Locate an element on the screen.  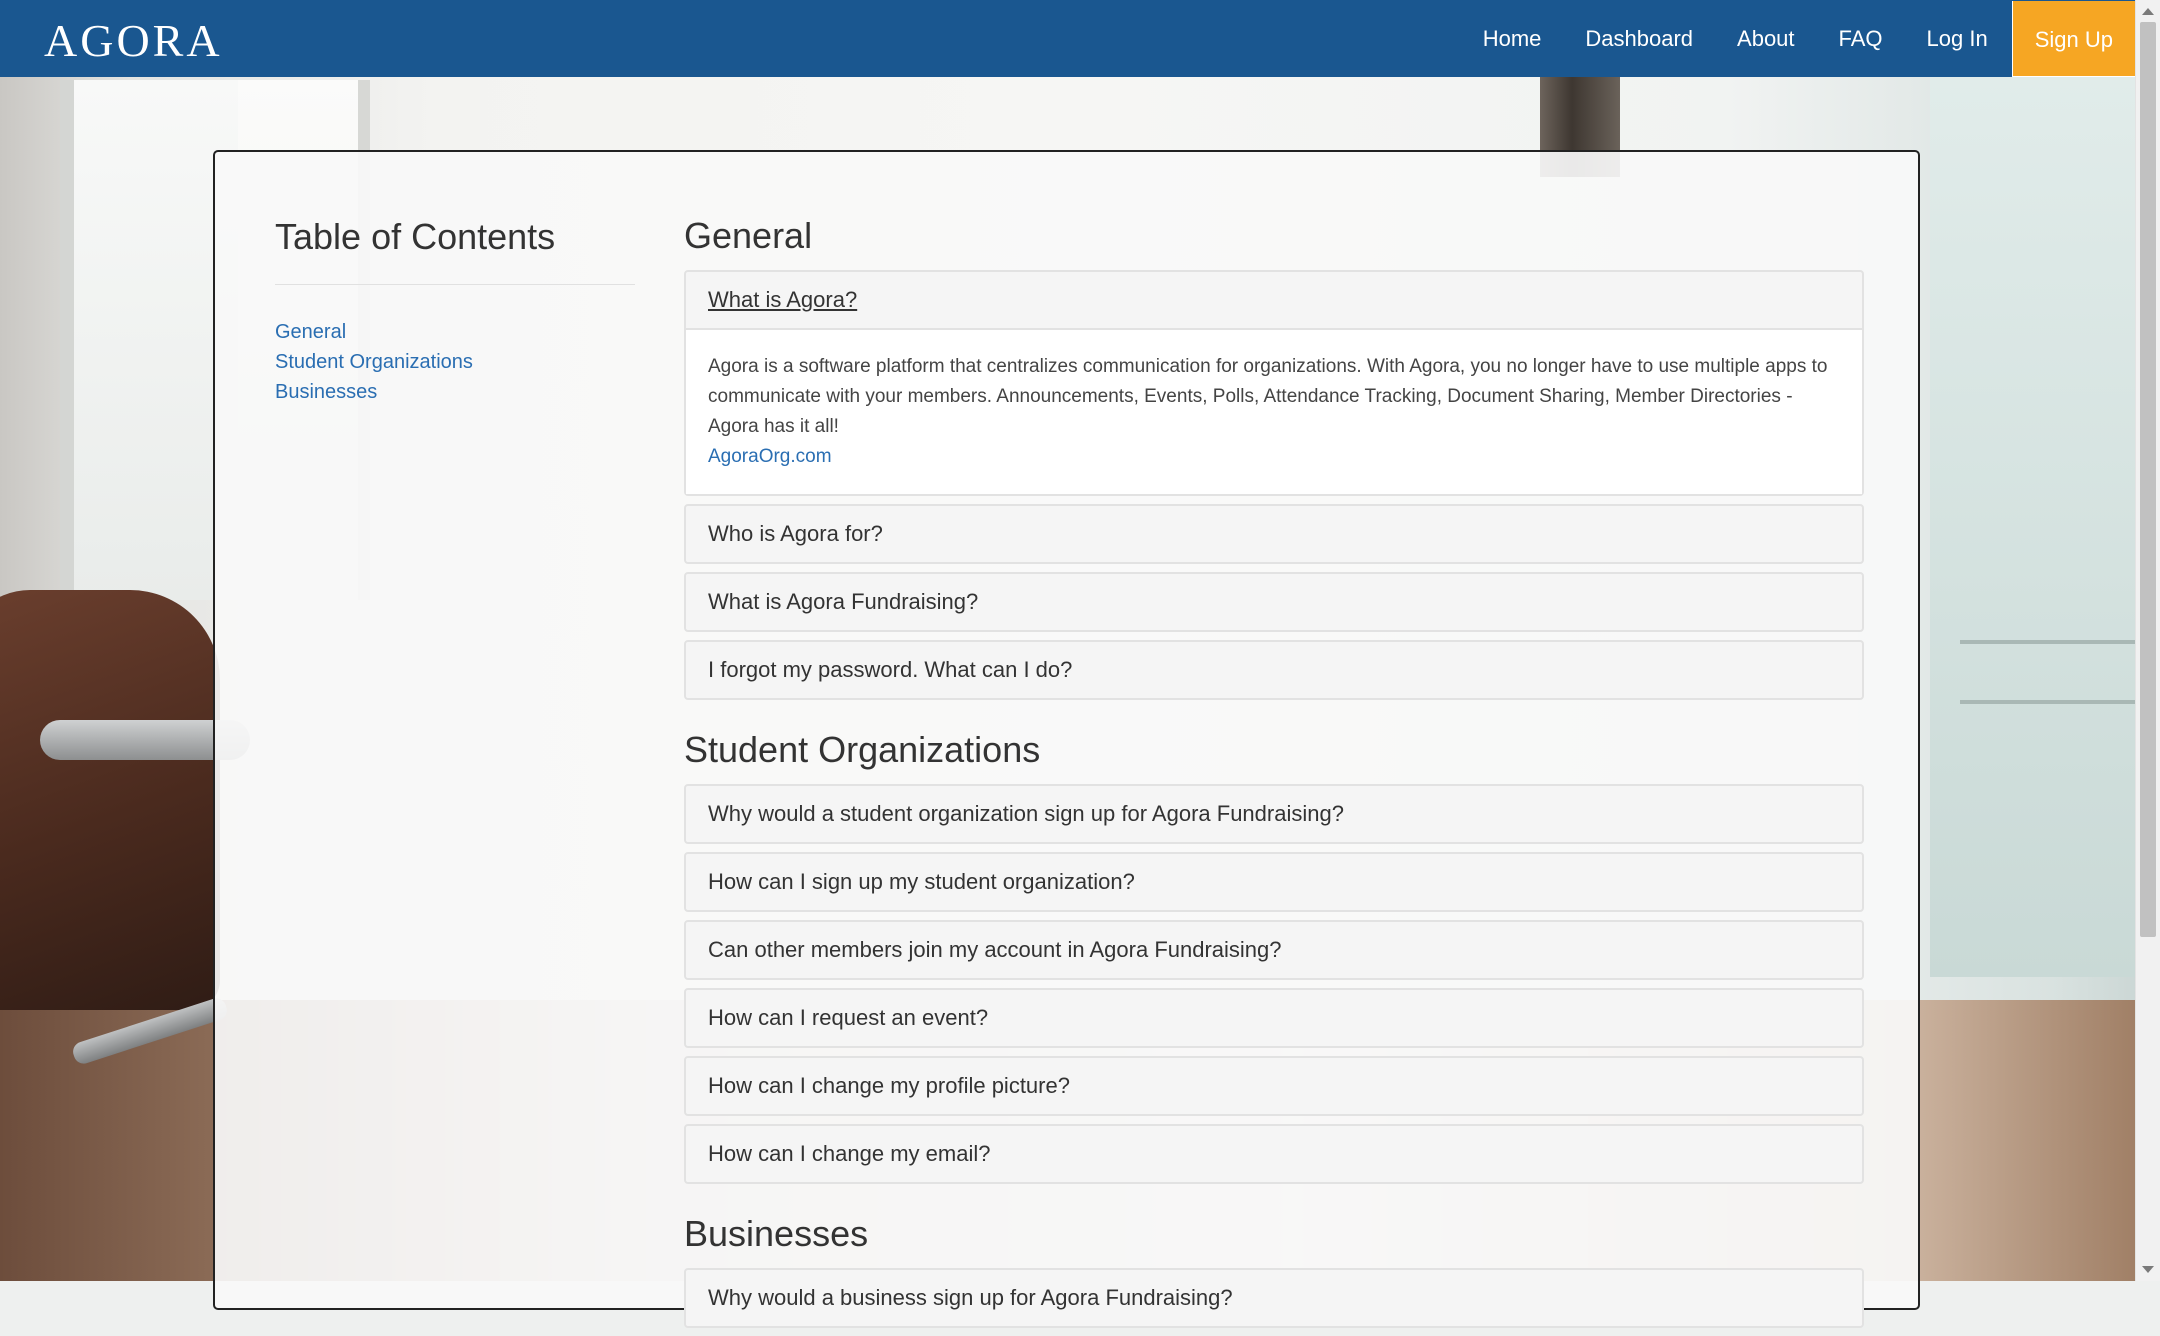
section-title-student-organizations: Student Organizations is located at coordinates (862, 749).